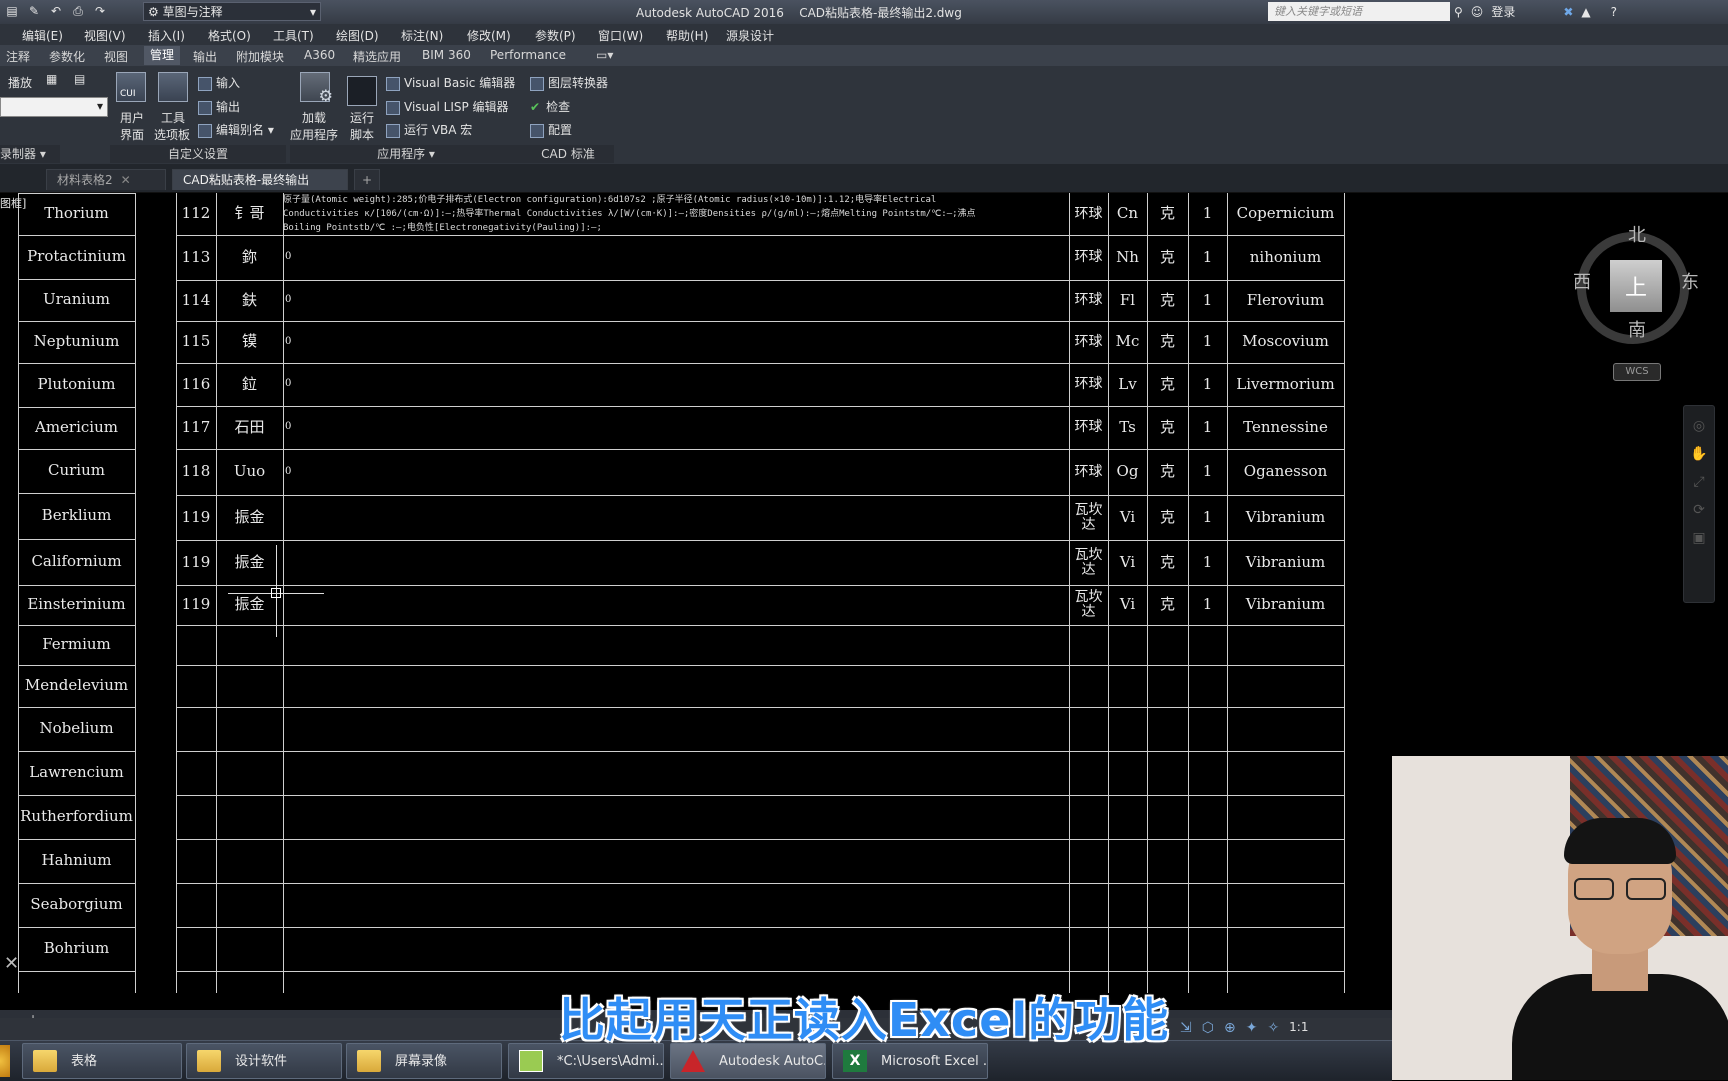 This screenshot has width=1728, height=1081. Describe the element at coordinates (1582, 281) in the screenshot. I see `compass-west: 西` at that location.